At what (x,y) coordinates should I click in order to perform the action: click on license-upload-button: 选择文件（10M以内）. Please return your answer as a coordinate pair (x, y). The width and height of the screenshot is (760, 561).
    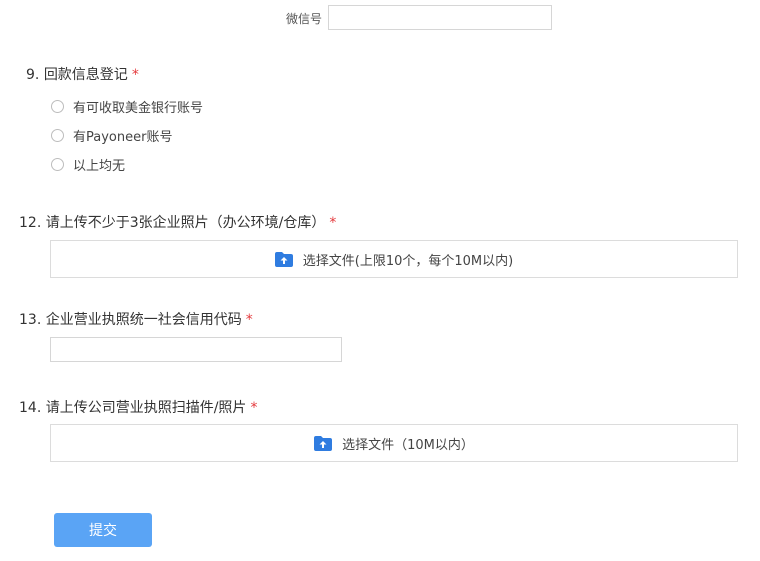
    Looking at the image, I should click on (394, 443).